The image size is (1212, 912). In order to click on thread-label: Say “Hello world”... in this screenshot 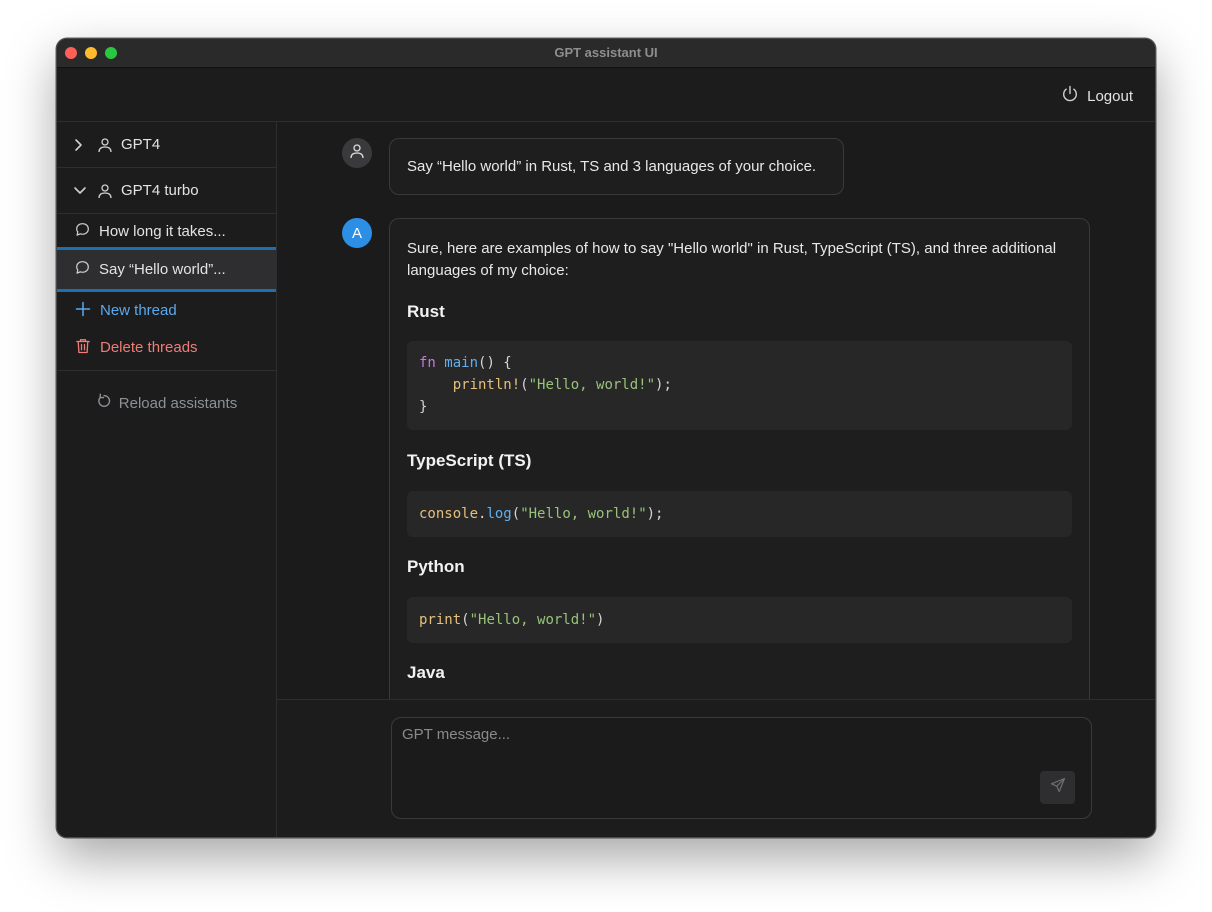, I will do `click(162, 269)`.